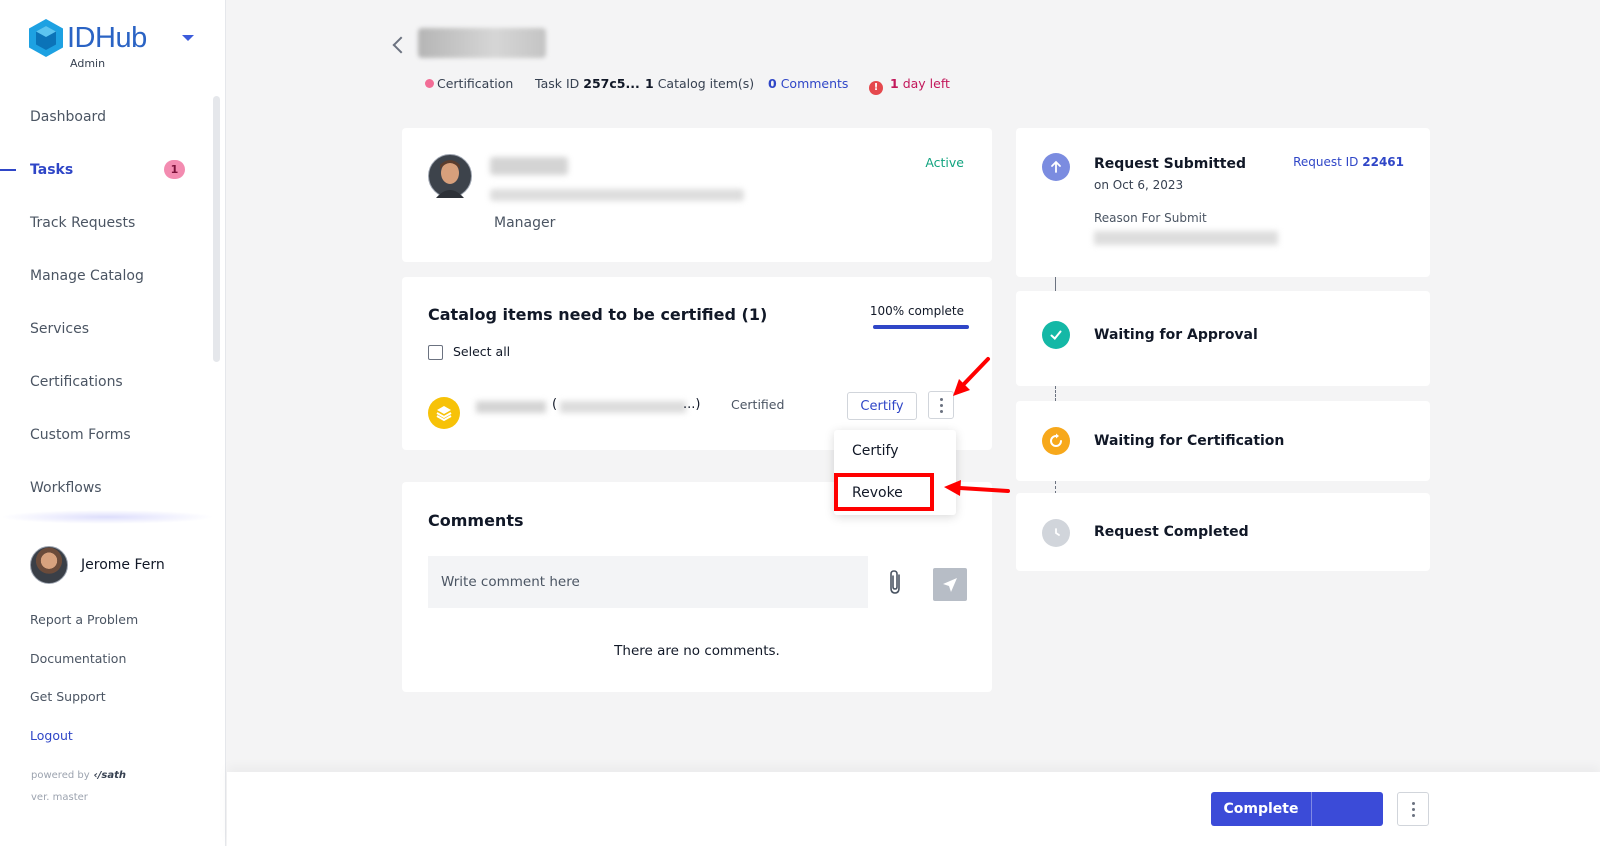 Image resolution: width=1600 pixels, height=846 pixels. What do you see at coordinates (884, 492) in the screenshot?
I see `revoke-highlight-box` at bounding box center [884, 492].